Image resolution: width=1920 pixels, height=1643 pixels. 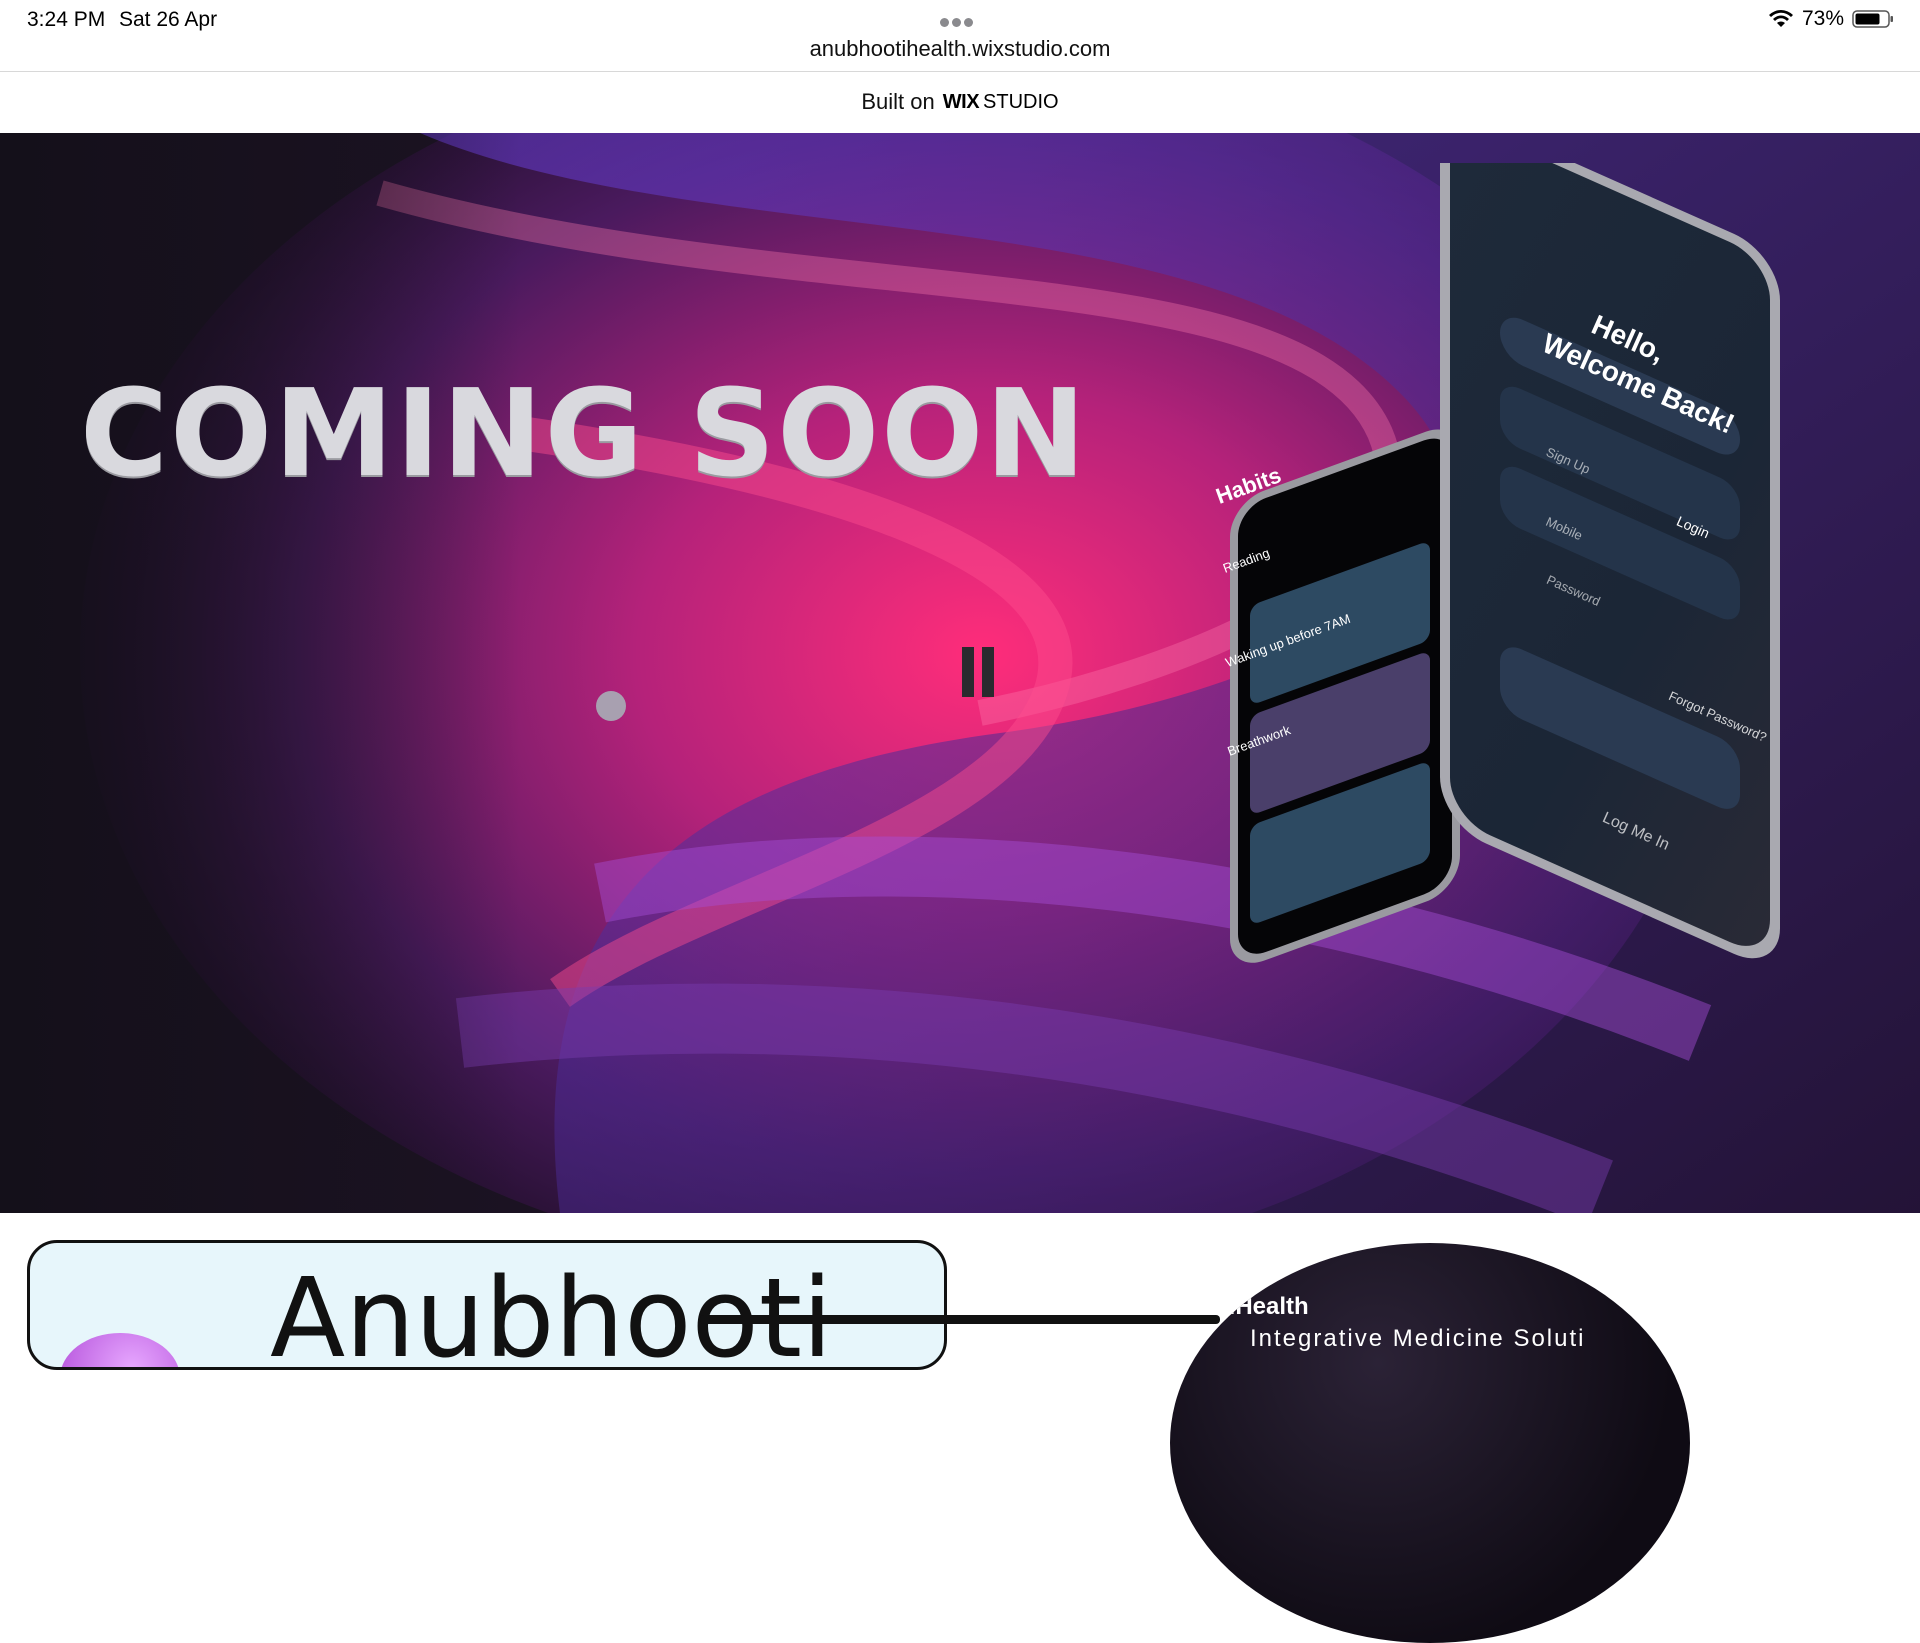 I want to click on scroll-indicator, so click(x=960, y=1319).